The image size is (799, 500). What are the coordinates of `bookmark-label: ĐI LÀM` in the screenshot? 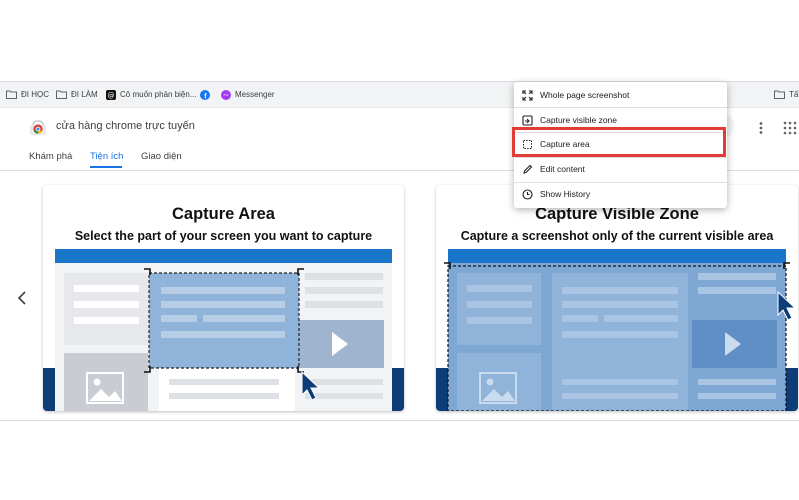 It's located at (84, 94).